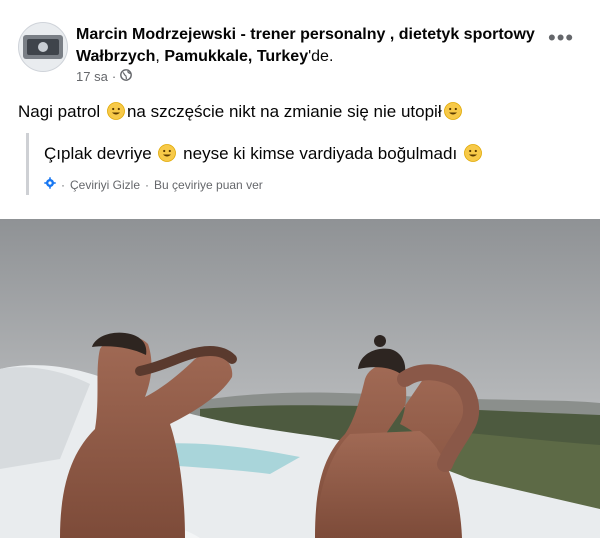 The width and height of the screenshot is (600, 538). Describe the element at coordinates (321, 56) in the screenshot. I see `location-suffix: 'de.` at that location.